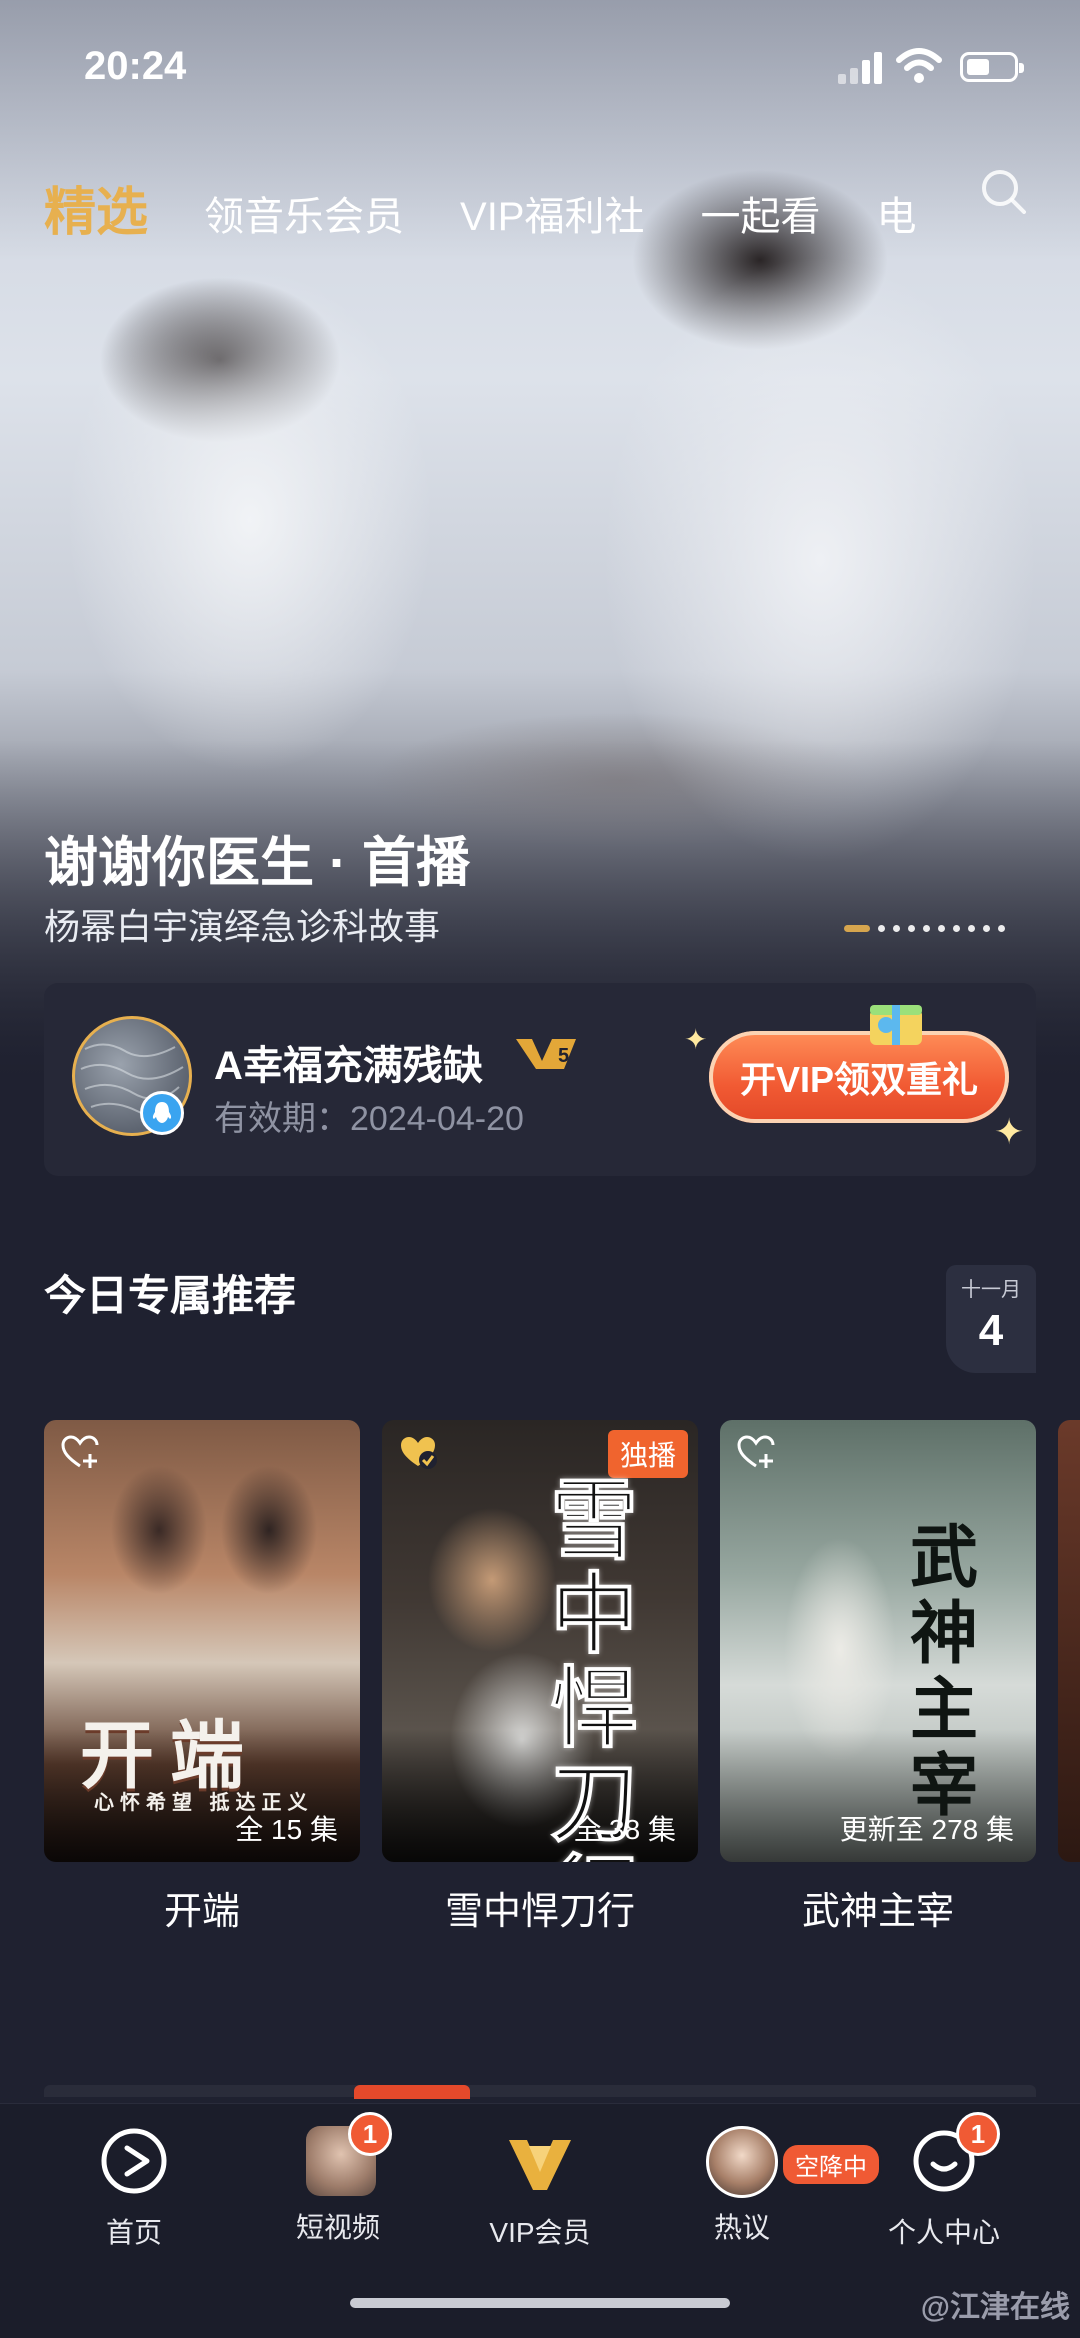 The image size is (1080, 2338). What do you see at coordinates (878, 1907) in the screenshot?
I see `poster-title: 武神主宰` at bounding box center [878, 1907].